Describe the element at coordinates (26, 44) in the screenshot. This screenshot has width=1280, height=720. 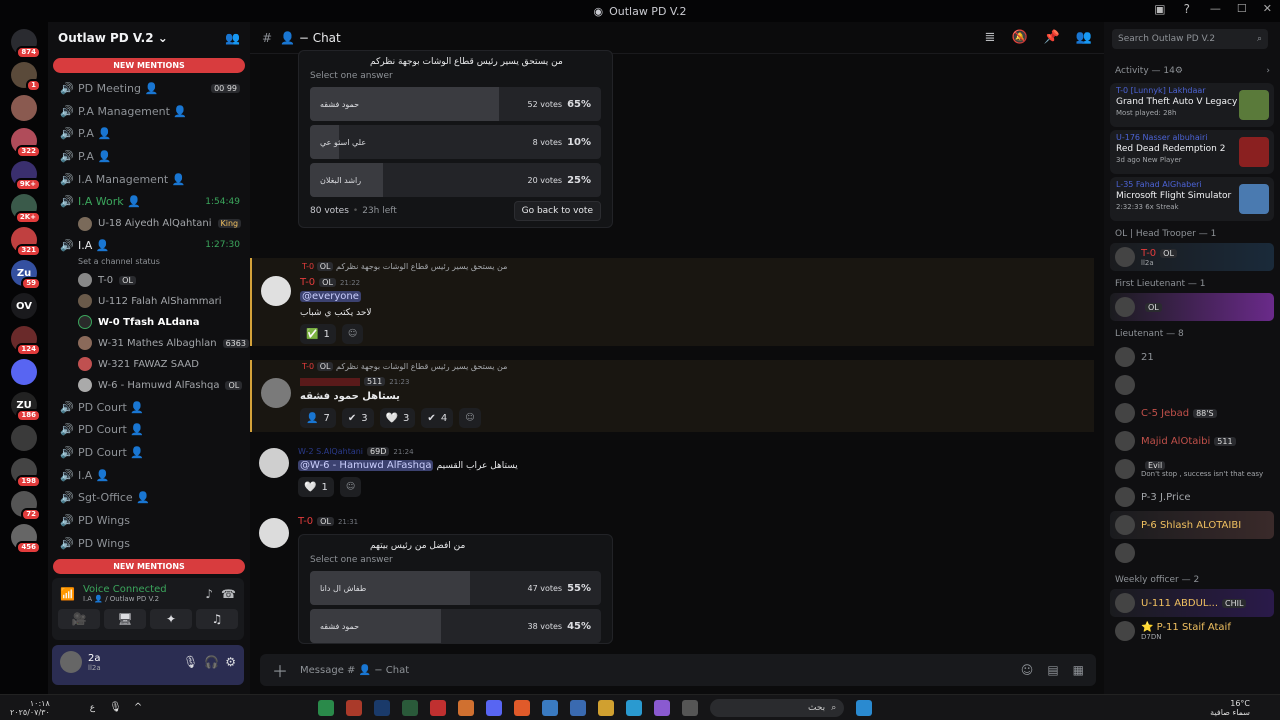
I see `server-icon: 874` at that location.